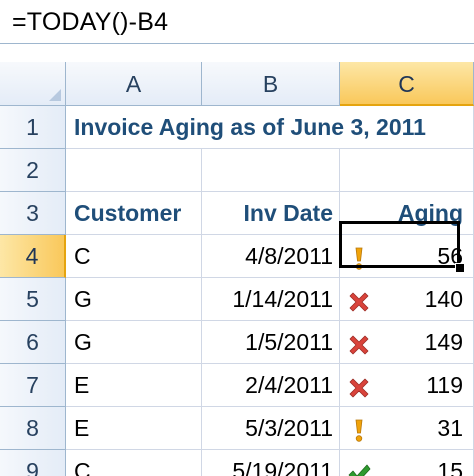  I want to click on cell-b4-text: 4/8/2011, so click(289, 256).